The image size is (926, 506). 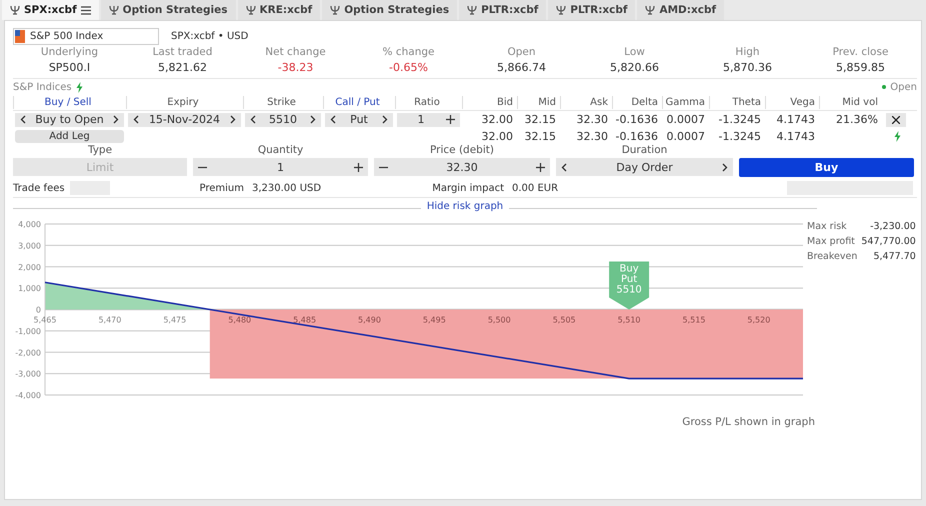 I want to click on right-stepper: Put, so click(x=359, y=119).